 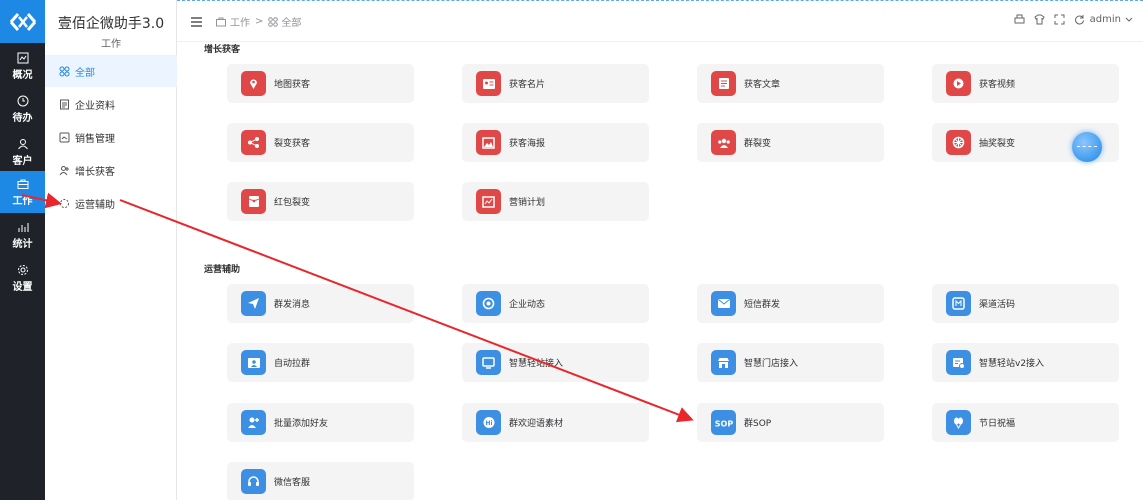 I want to click on svg-text: SOP, so click(x=724, y=423).